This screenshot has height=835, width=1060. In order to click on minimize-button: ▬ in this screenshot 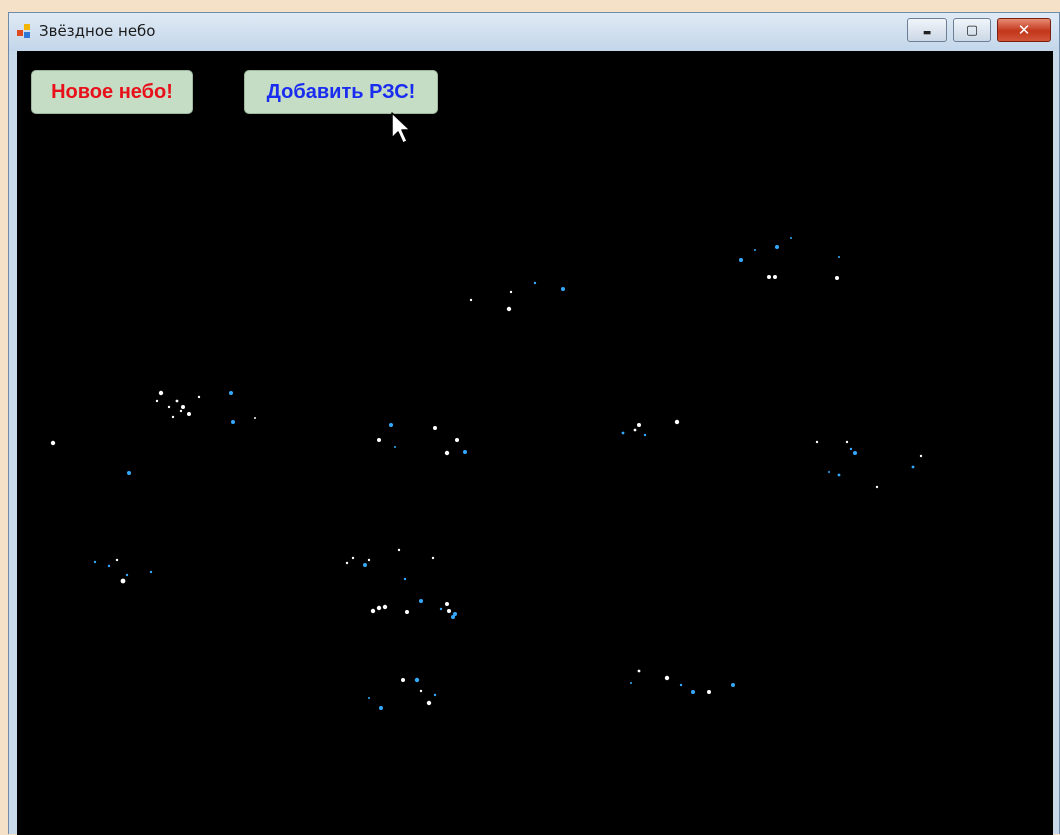, I will do `click(927, 30)`.